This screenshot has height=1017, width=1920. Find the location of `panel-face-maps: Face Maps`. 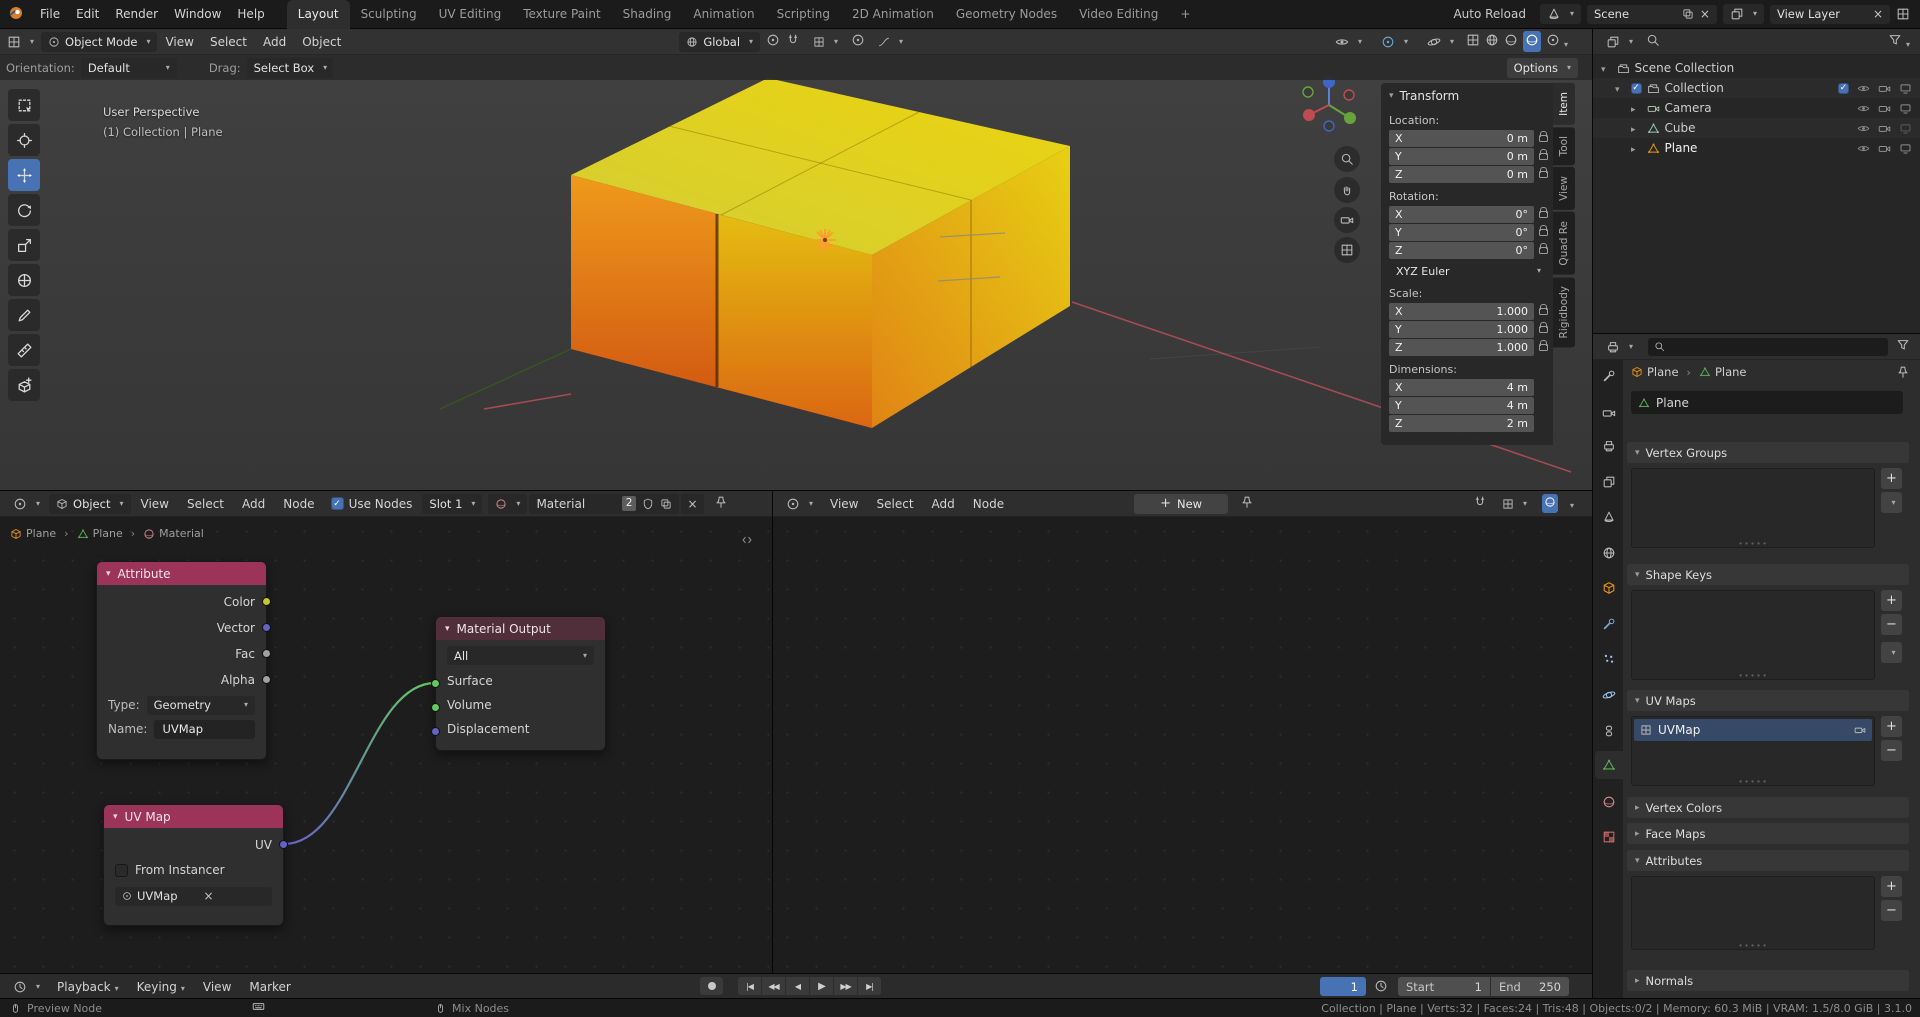

panel-face-maps: Face Maps is located at coordinates (1768, 833).